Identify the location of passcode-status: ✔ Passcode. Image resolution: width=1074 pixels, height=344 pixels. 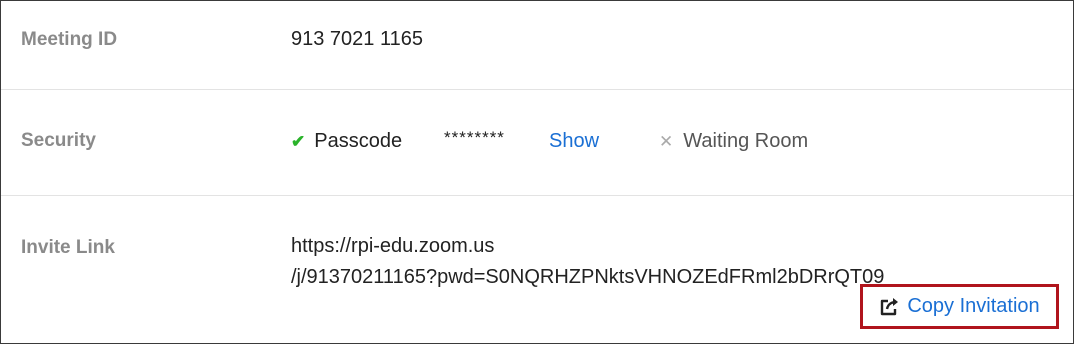
(346, 141).